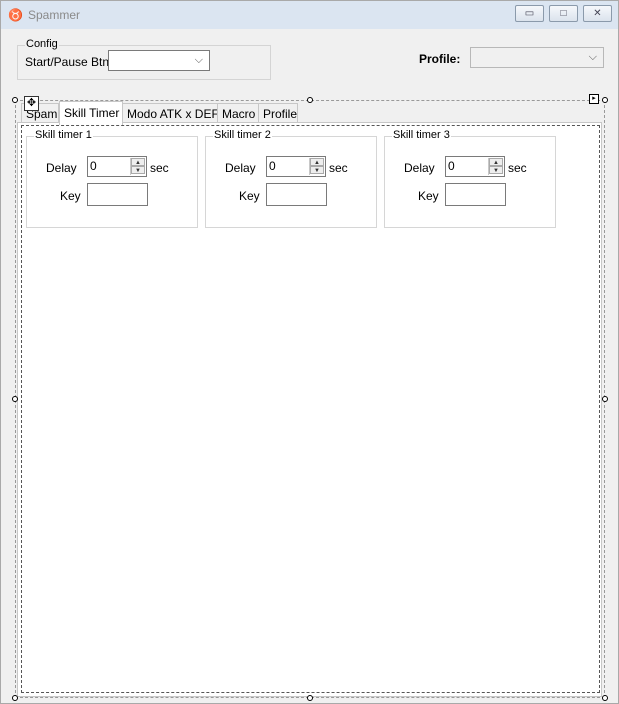 This screenshot has height=704, width=619. What do you see at coordinates (529, 13) in the screenshot?
I see `minimize-button: ▭` at bounding box center [529, 13].